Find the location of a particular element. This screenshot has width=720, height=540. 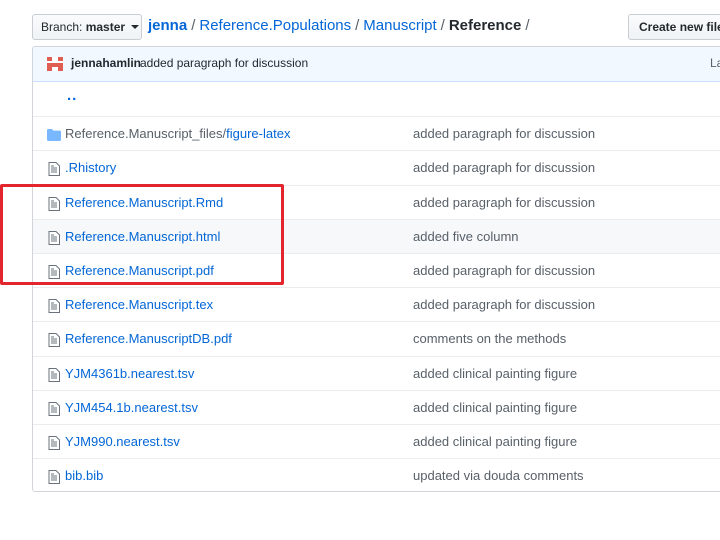

file-row: bib.bib updated via douda comments is located at coordinates (376, 474).